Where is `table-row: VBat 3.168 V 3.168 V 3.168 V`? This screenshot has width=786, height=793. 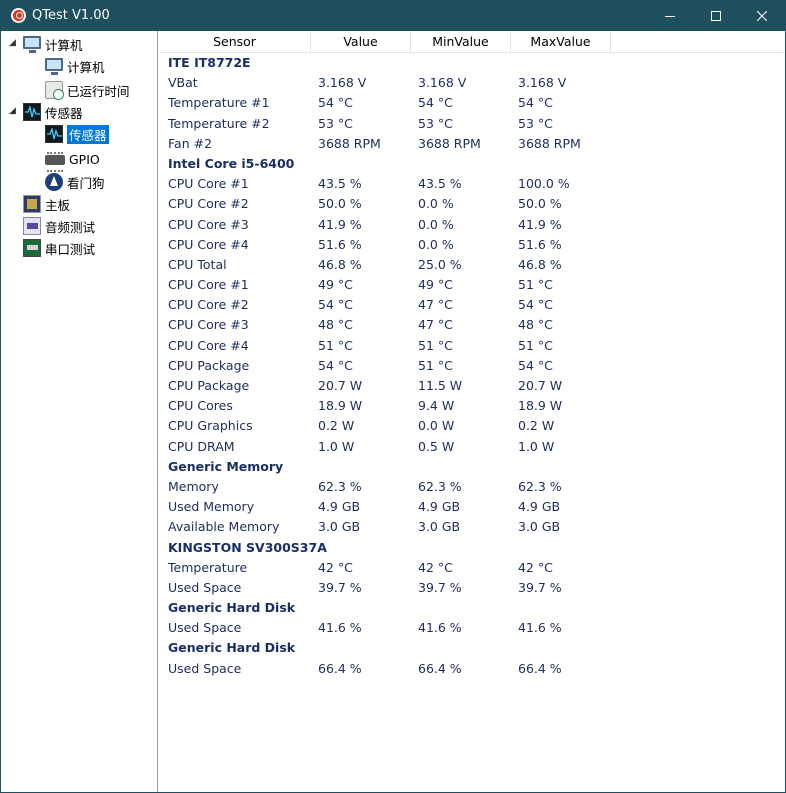
table-row: VBat 3.168 V 3.168 V 3.168 V is located at coordinates (472, 83).